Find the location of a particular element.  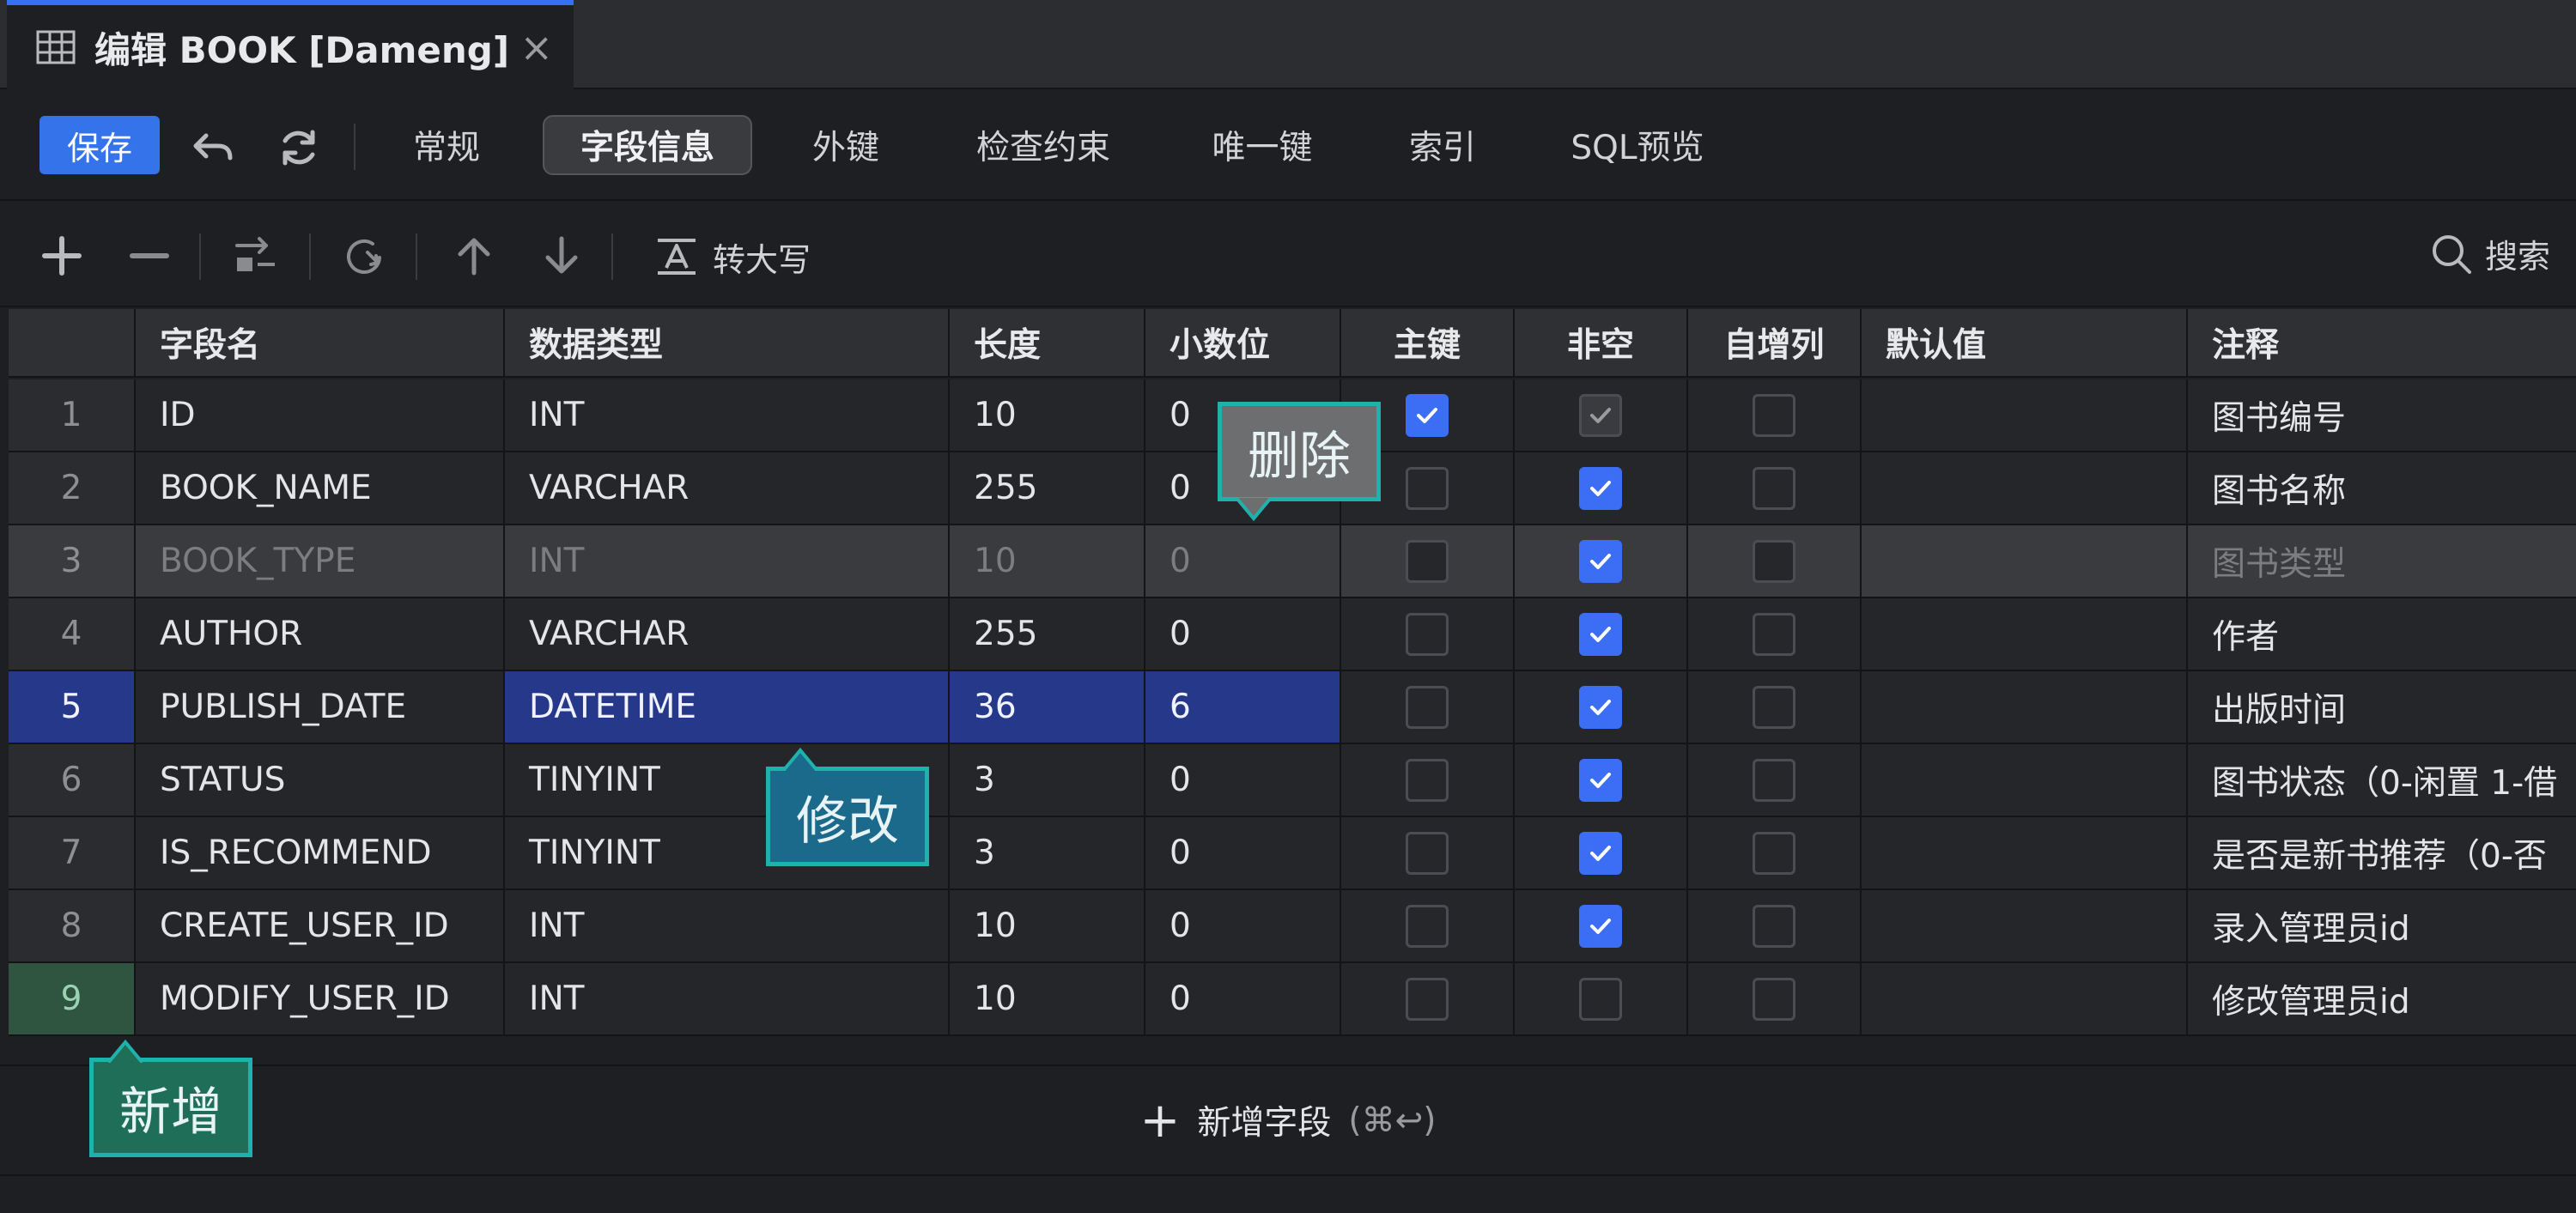

name-cell: MODIFY_USER_ID is located at coordinates (321, 998).